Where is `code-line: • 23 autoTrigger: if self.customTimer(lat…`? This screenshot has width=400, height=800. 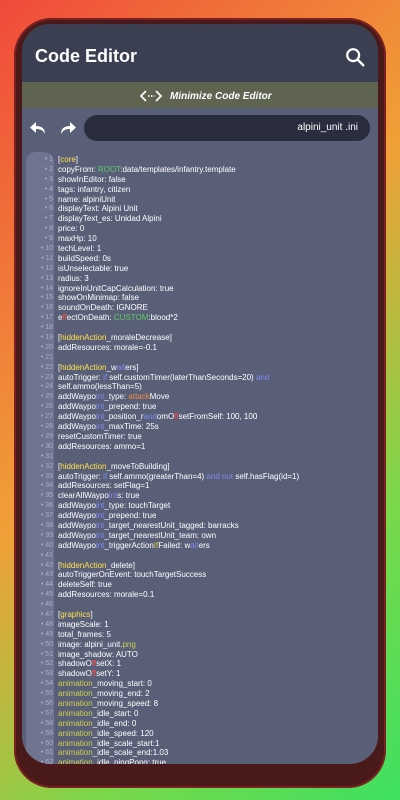
code-line: • 23 autoTrigger: if self.customTimer(lat… is located at coordinates (200, 378).